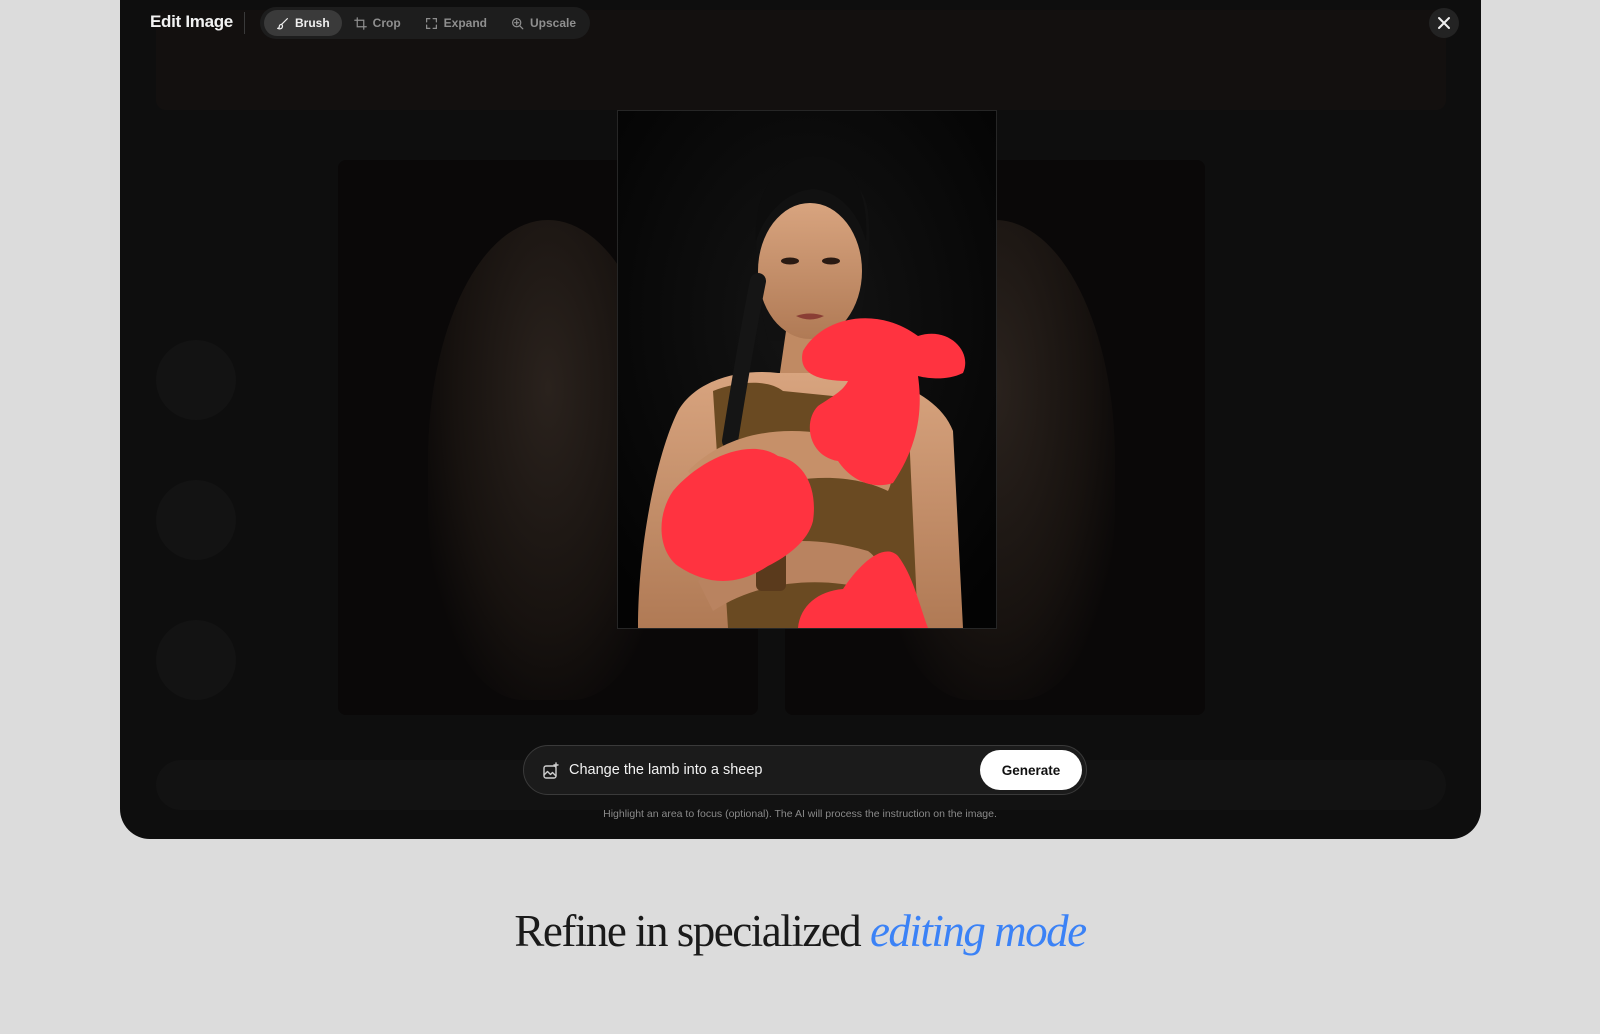  I want to click on instruction-input: Change the lamb into a sheep Generate, so click(805, 770).